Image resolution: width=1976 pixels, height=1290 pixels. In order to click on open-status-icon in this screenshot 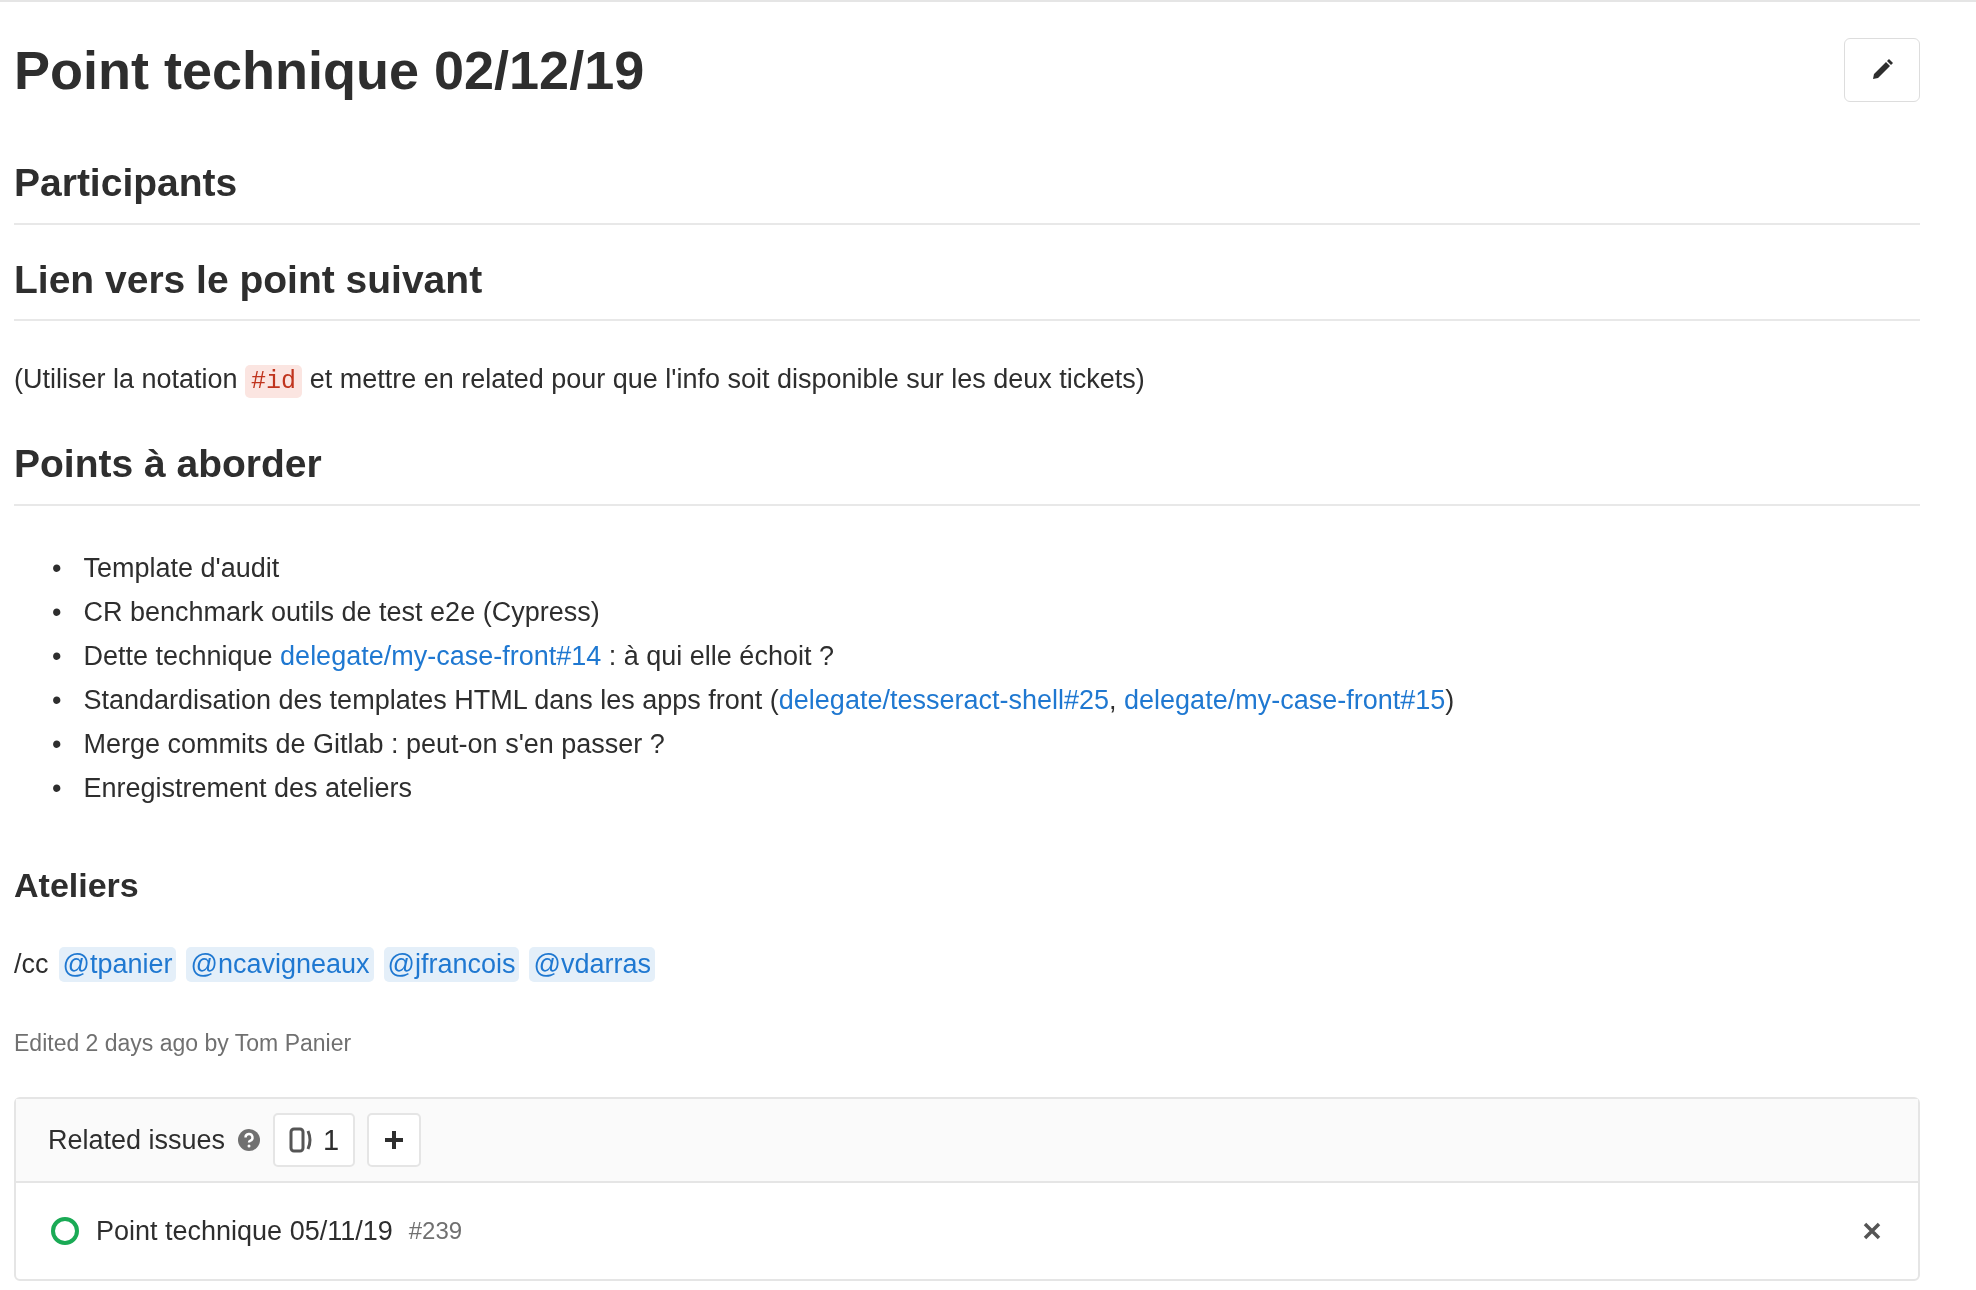, I will do `click(65, 1231)`.